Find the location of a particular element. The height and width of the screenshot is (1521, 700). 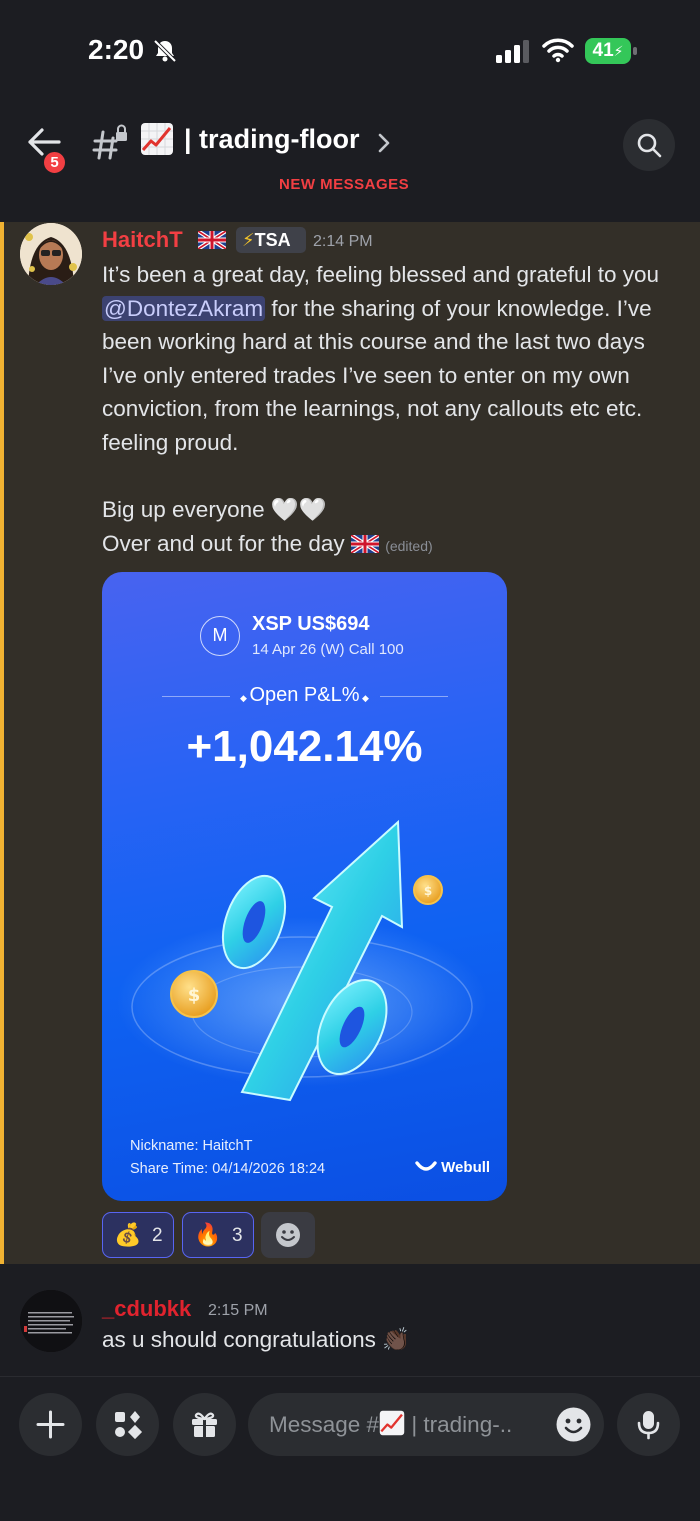

search-button is located at coordinates (649, 145).